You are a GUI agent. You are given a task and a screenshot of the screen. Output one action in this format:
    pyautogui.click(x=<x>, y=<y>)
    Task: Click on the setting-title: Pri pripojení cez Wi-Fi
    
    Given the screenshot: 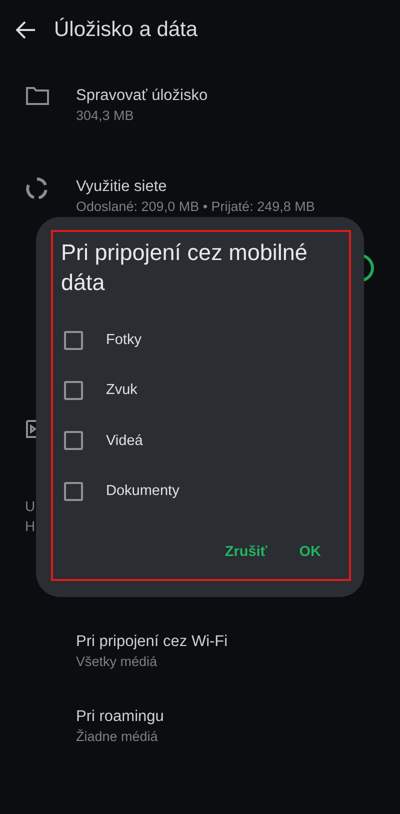 What is the action you would take?
    pyautogui.click(x=152, y=641)
    